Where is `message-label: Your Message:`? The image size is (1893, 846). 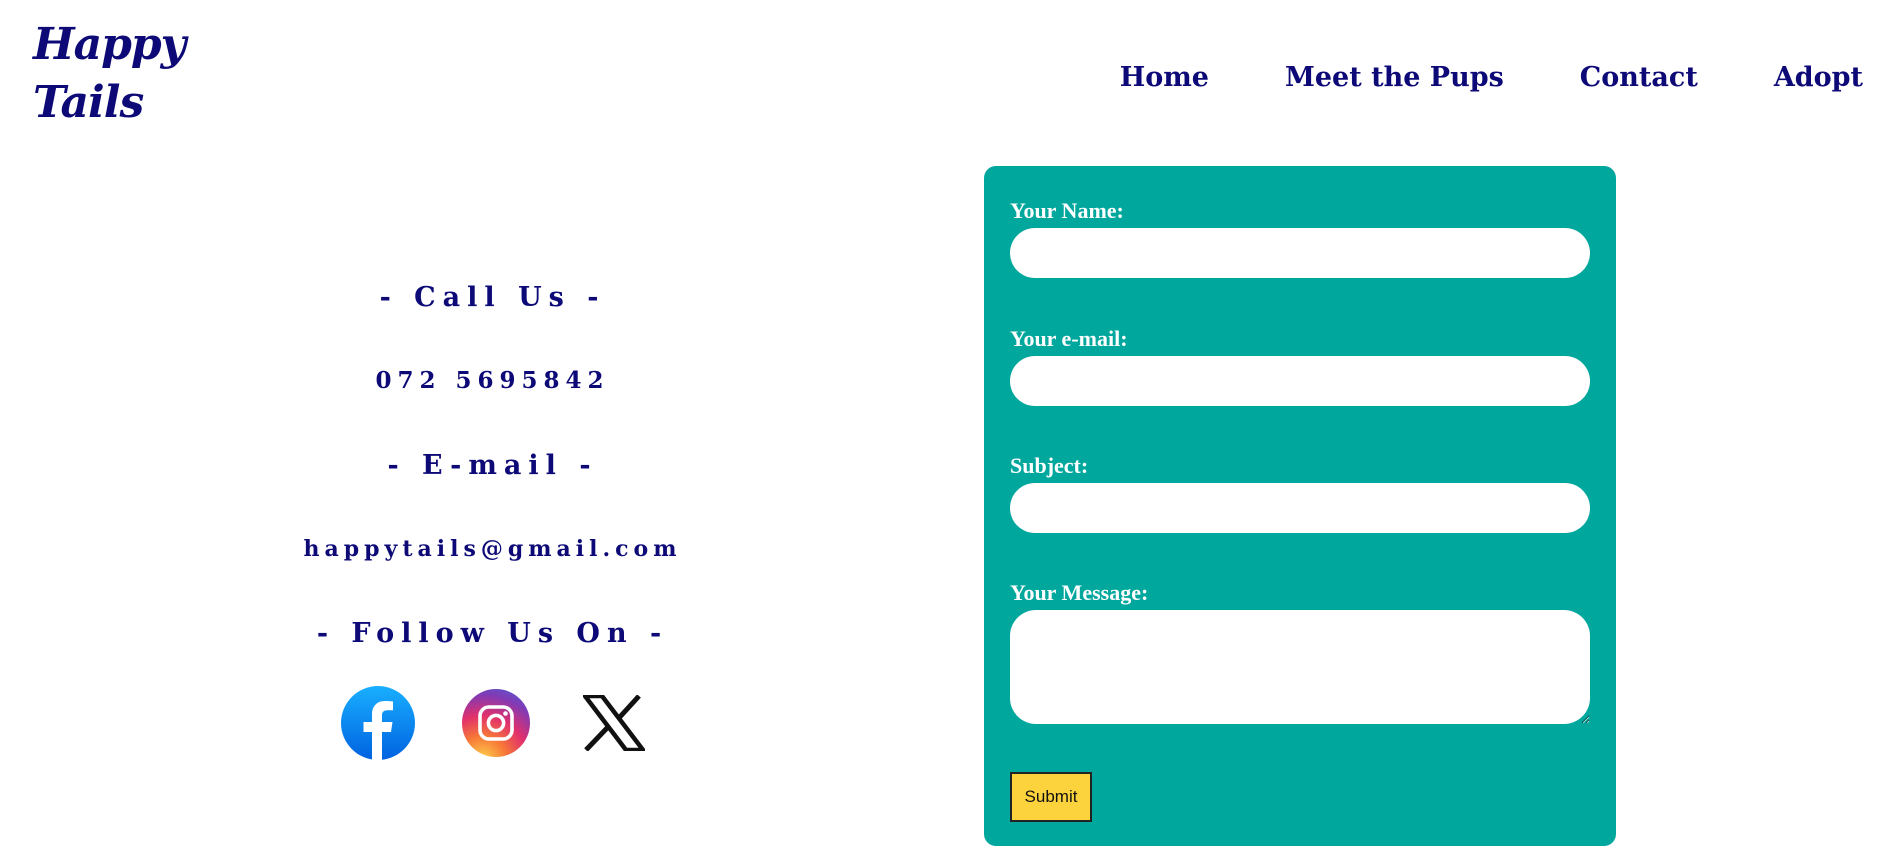 message-label: Your Message: is located at coordinates (1079, 592).